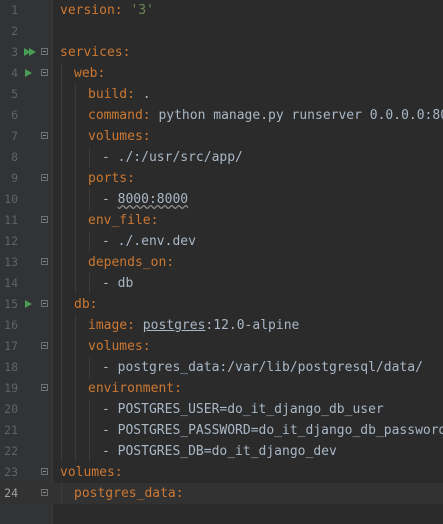 The image size is (443, 524). What do you see at coordinates (119, 220) in the screenshot?
I see `yaml-key: env_file` at bounding box center [119, 220].